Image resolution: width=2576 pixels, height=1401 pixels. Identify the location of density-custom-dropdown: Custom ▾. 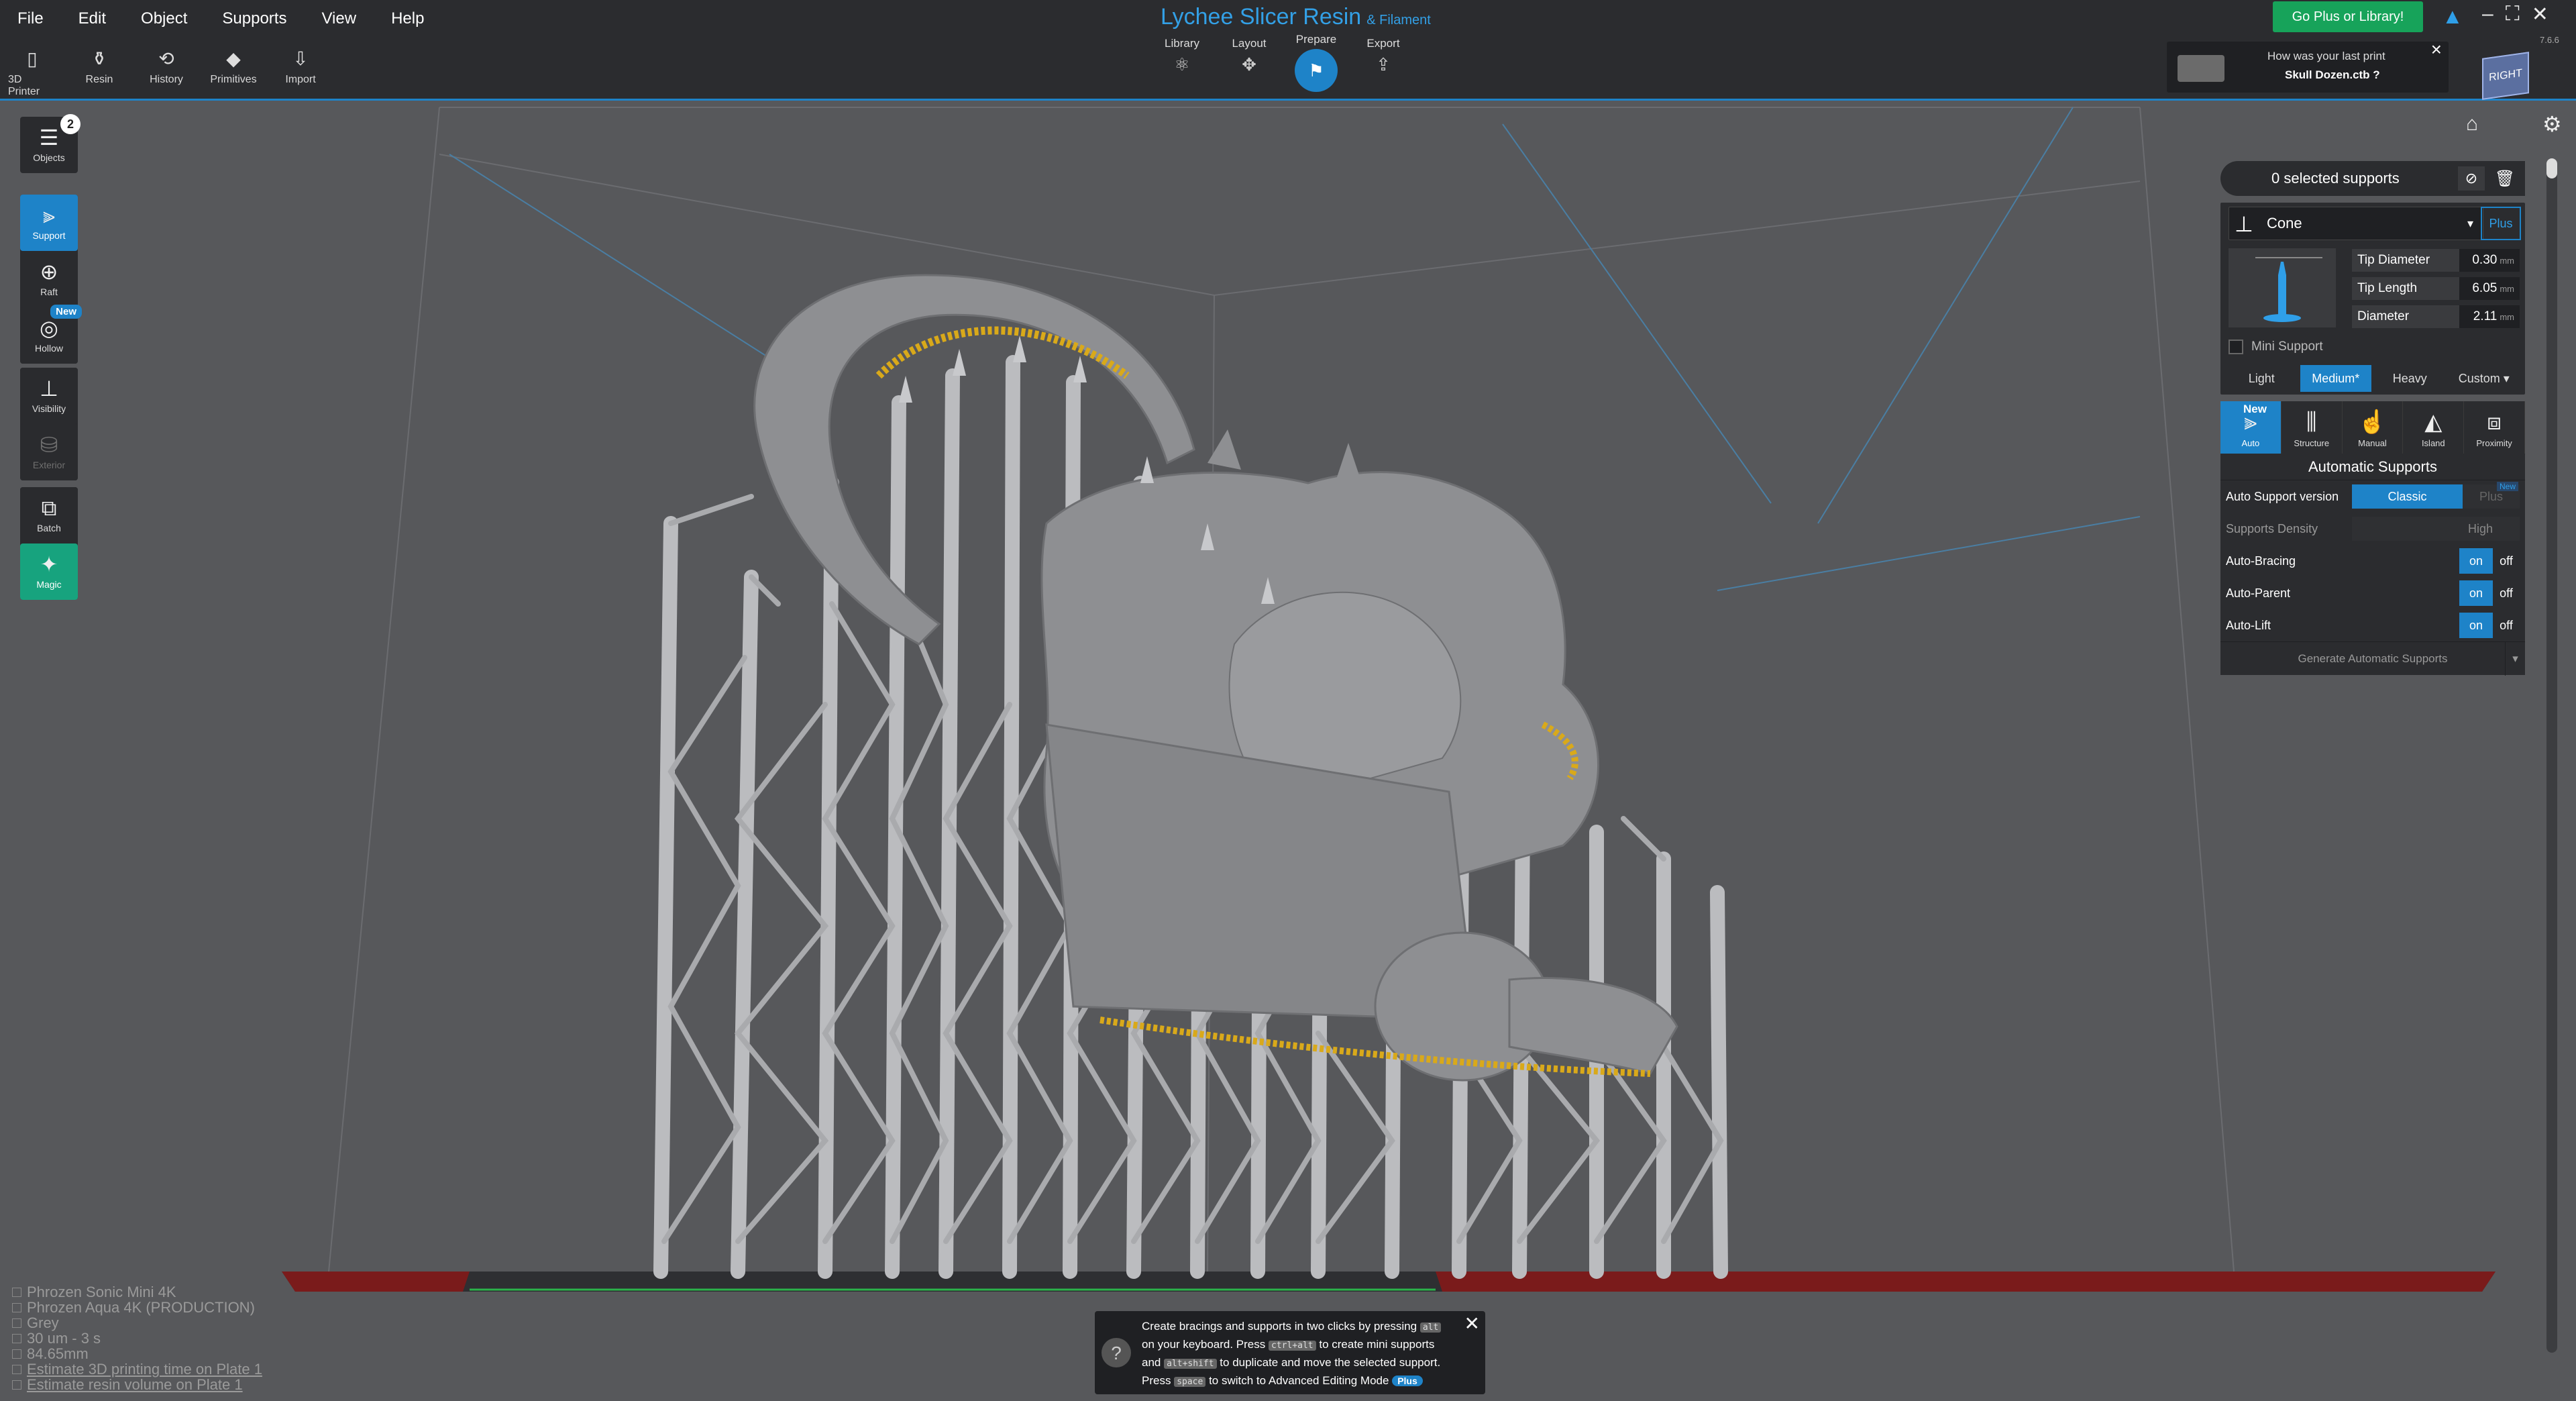
(2484, 378).